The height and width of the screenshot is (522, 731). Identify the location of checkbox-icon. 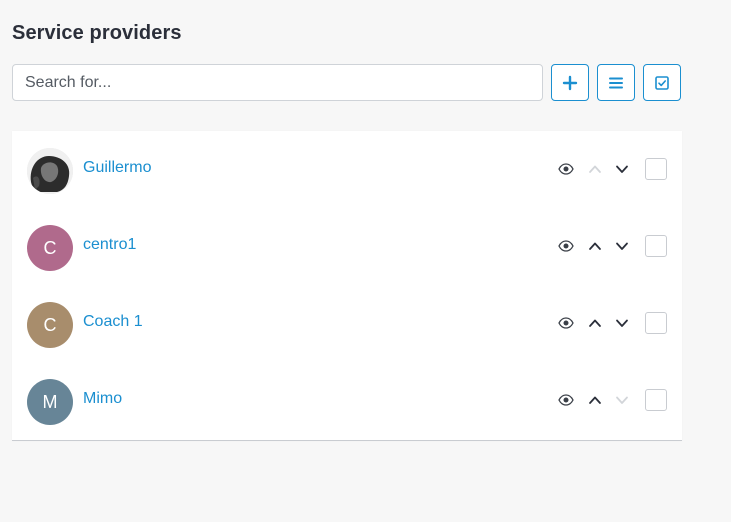
(662, 82).